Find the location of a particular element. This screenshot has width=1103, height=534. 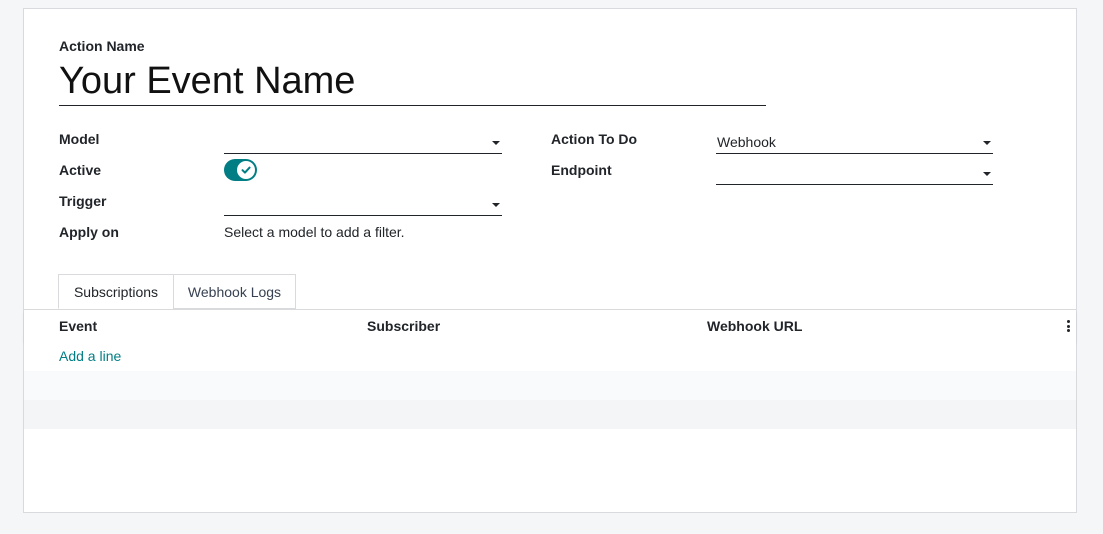

endpoint-select is located at coordinates (854, 173).